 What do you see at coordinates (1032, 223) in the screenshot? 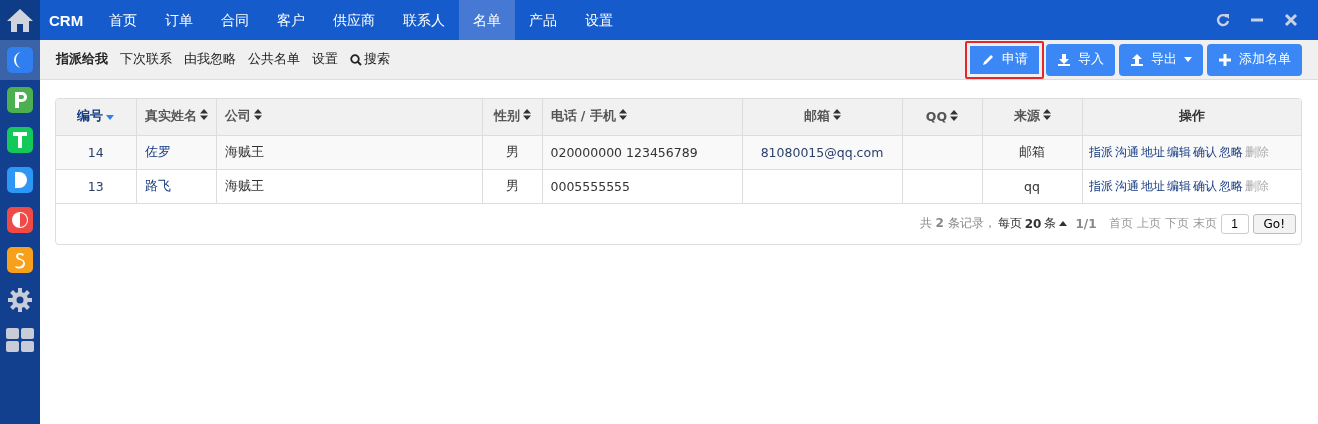
I see `page-size-selector: 每页 20 条` at bounding box center [1032, 223].